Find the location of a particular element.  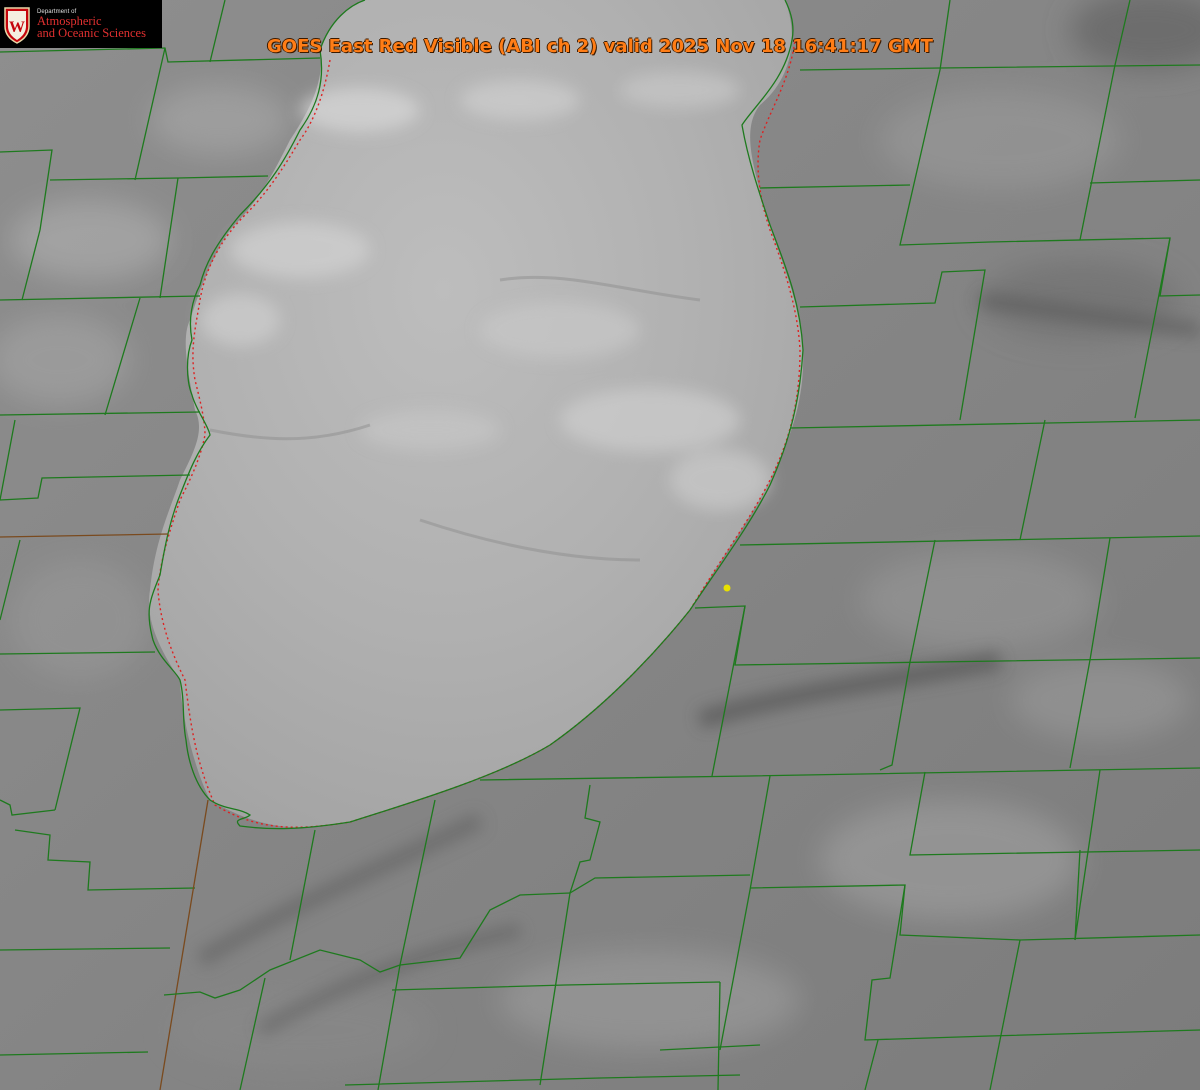

svg-text: W is located at coordinates (17, 27).